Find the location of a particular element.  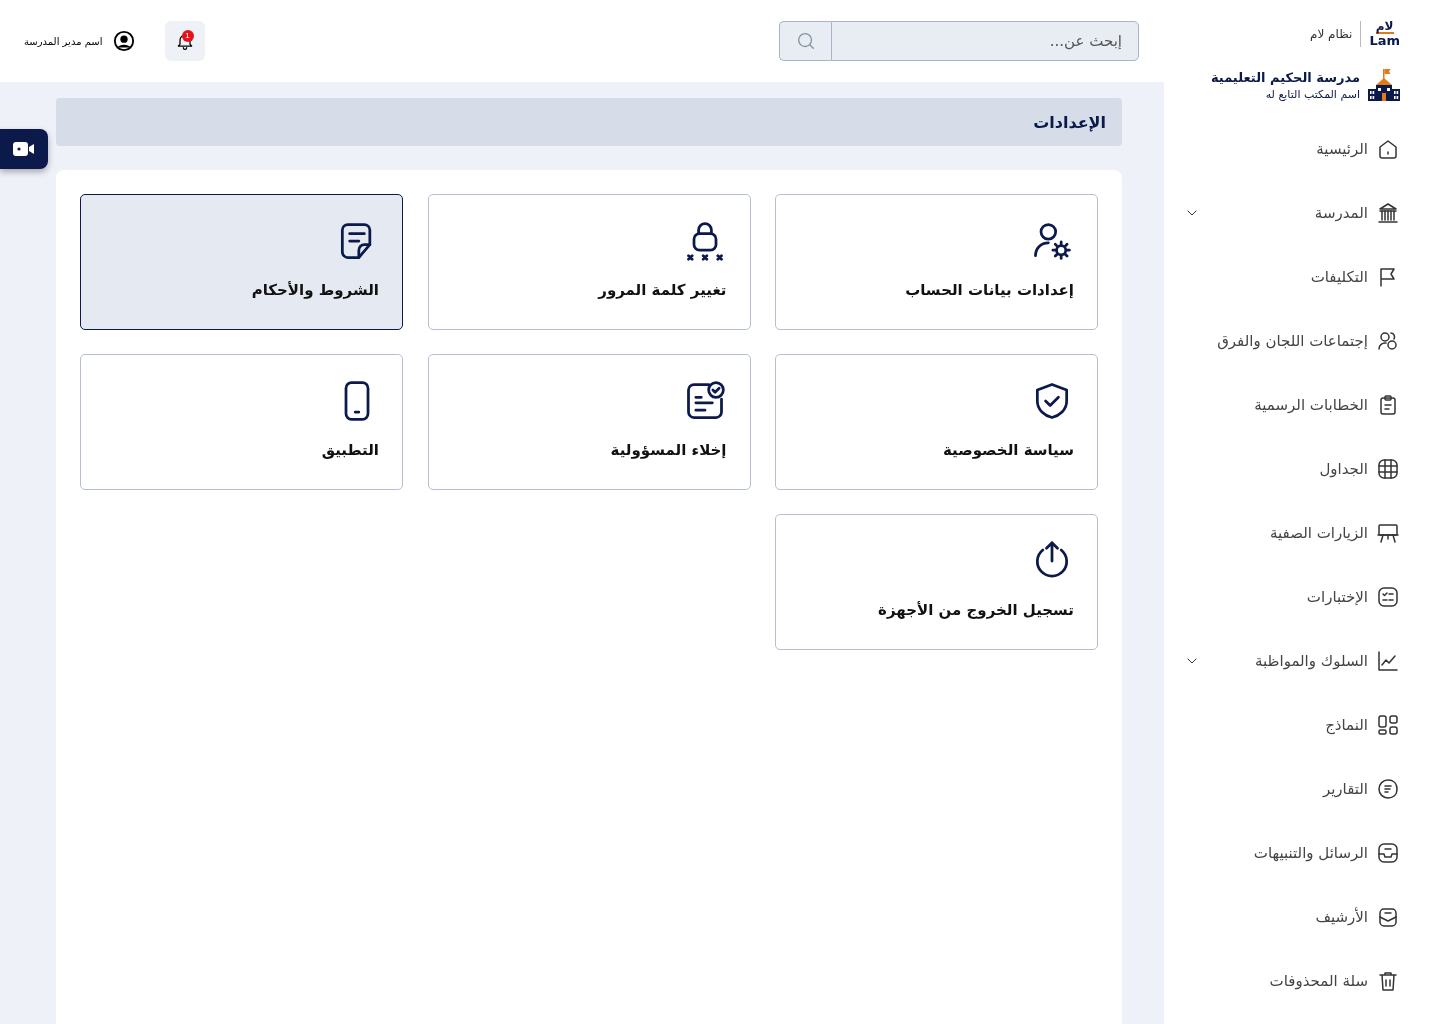

sidebar-item: الزيارات الصفية is located at coordinates (1292, 533).